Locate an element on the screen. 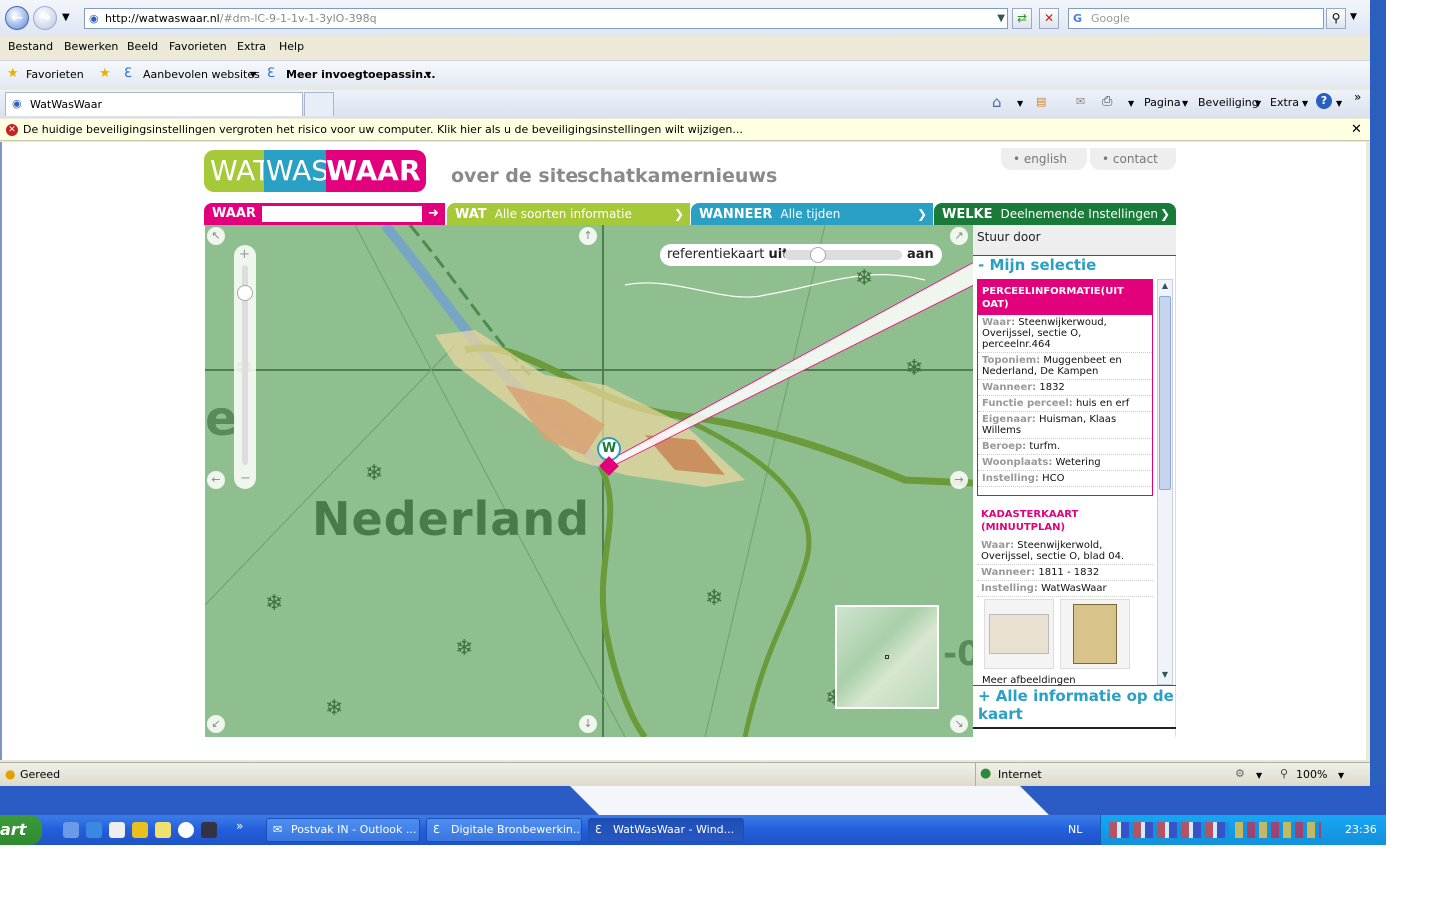  document-thumbnail is located at coordinates (1095, 634).